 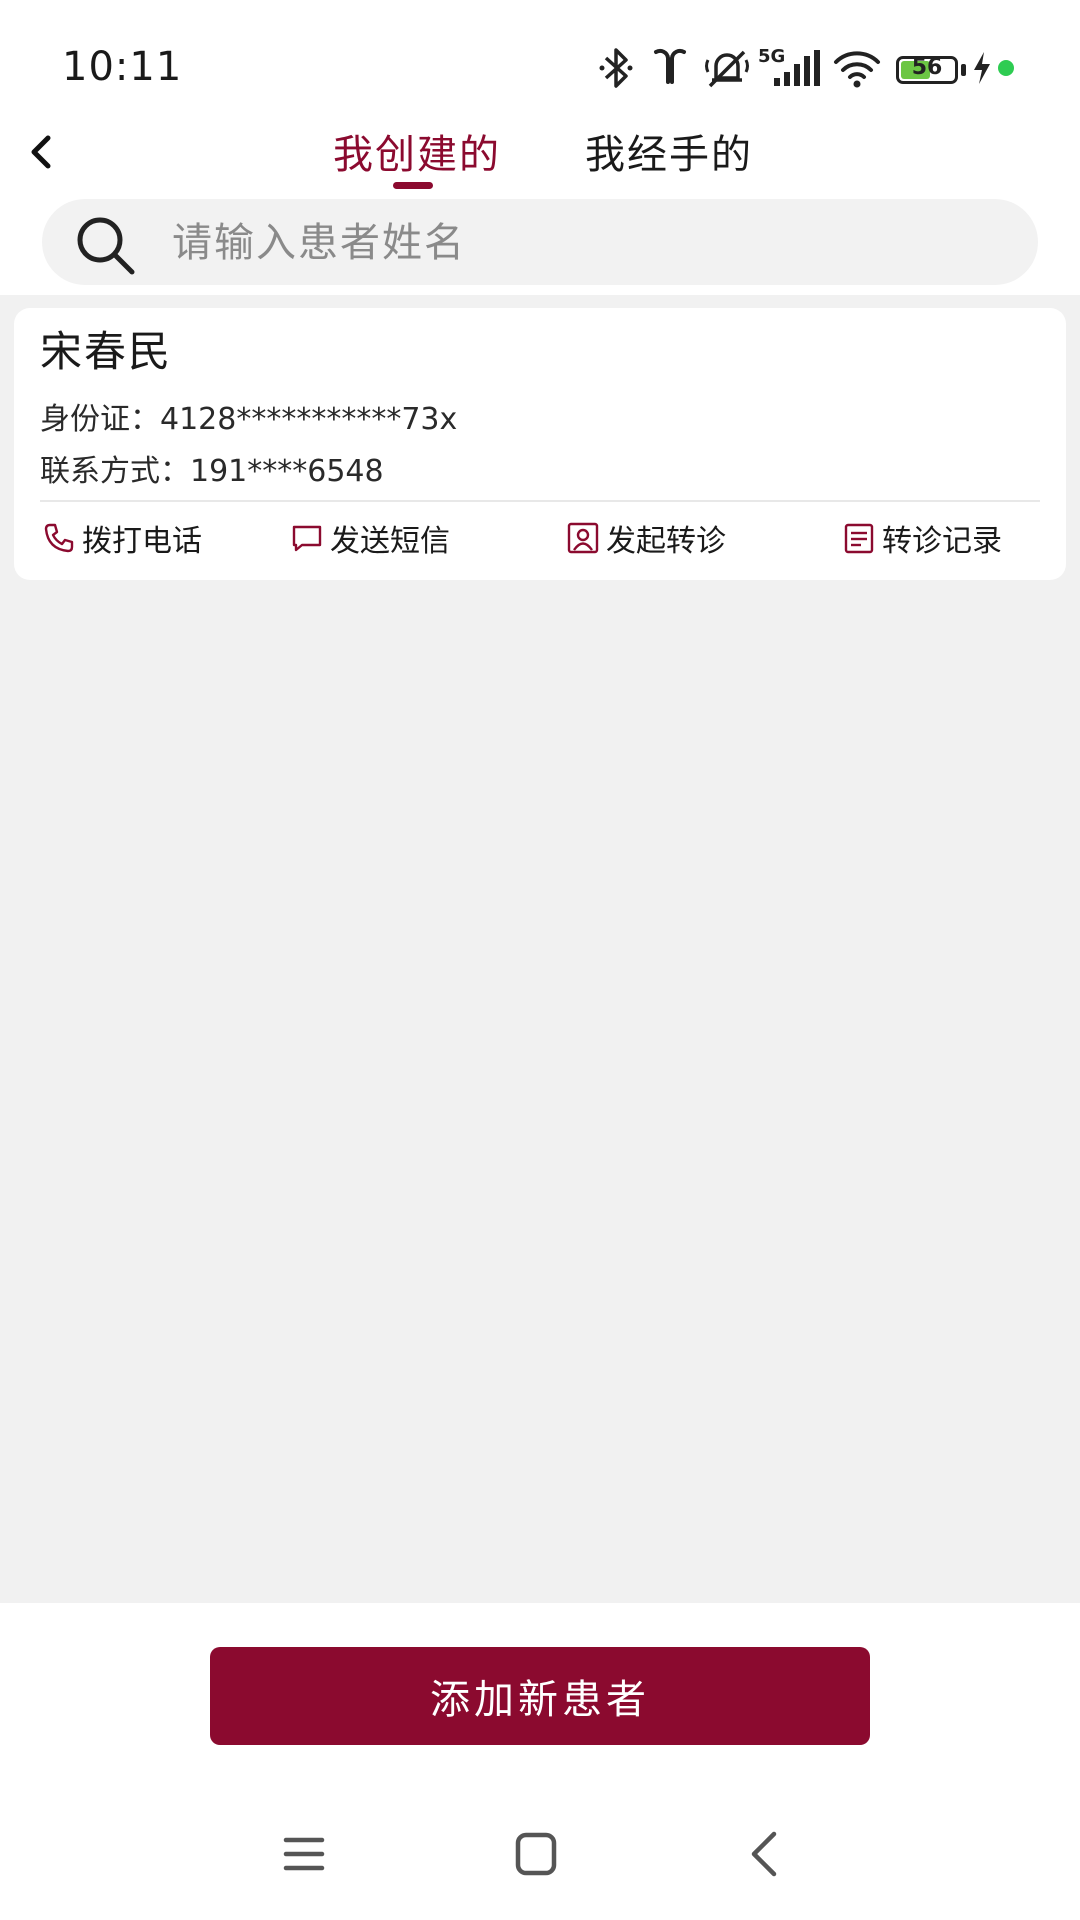 I want to click on battery-cap, so click(x=963, y=70).